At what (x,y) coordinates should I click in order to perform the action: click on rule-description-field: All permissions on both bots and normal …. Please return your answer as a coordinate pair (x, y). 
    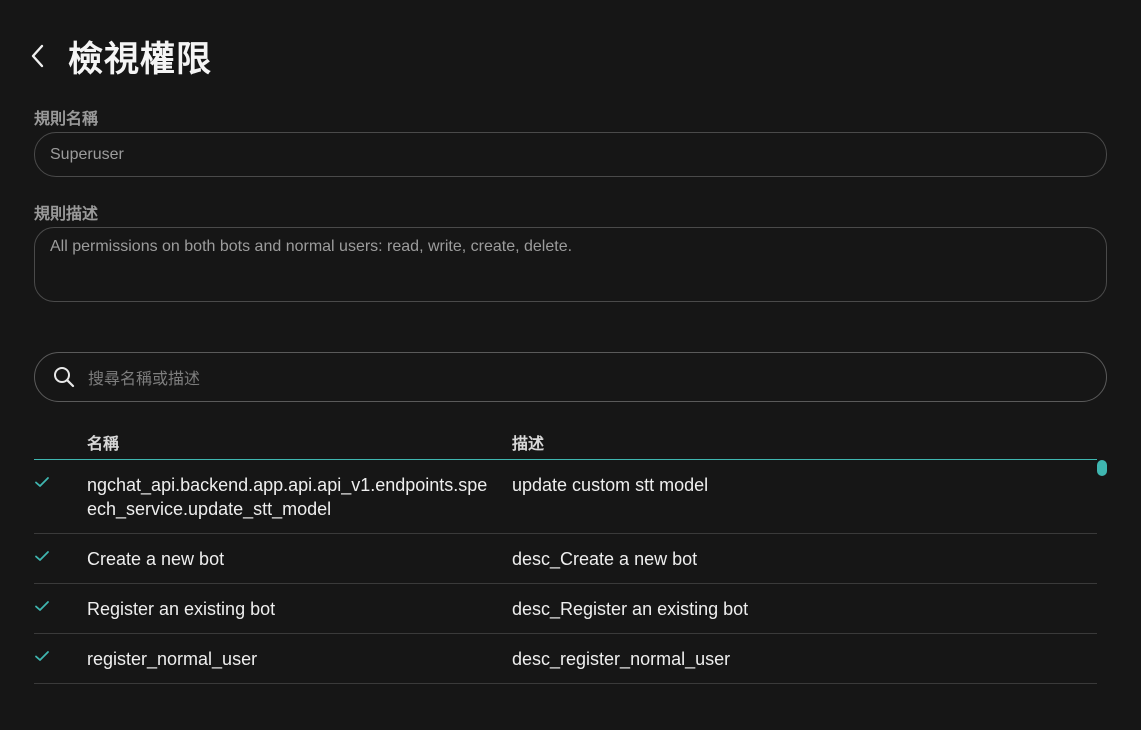
    Looking at the image, I should click on (570, 264).